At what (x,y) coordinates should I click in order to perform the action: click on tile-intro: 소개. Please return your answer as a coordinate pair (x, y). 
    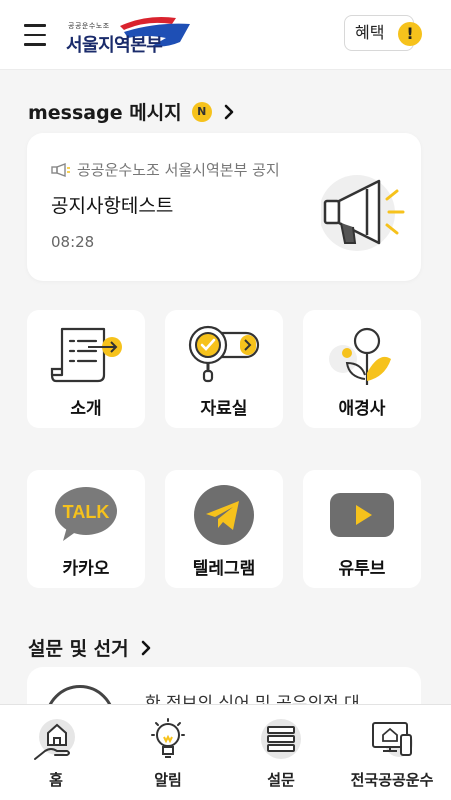
    Looking at the image, I should click on (86, 369).